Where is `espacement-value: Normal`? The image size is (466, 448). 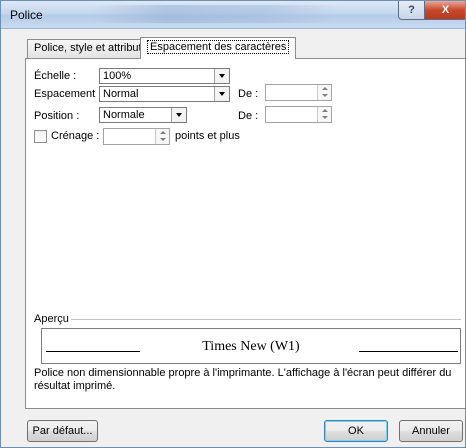
espacement-value: Normal is located at coordinates (121, 94).